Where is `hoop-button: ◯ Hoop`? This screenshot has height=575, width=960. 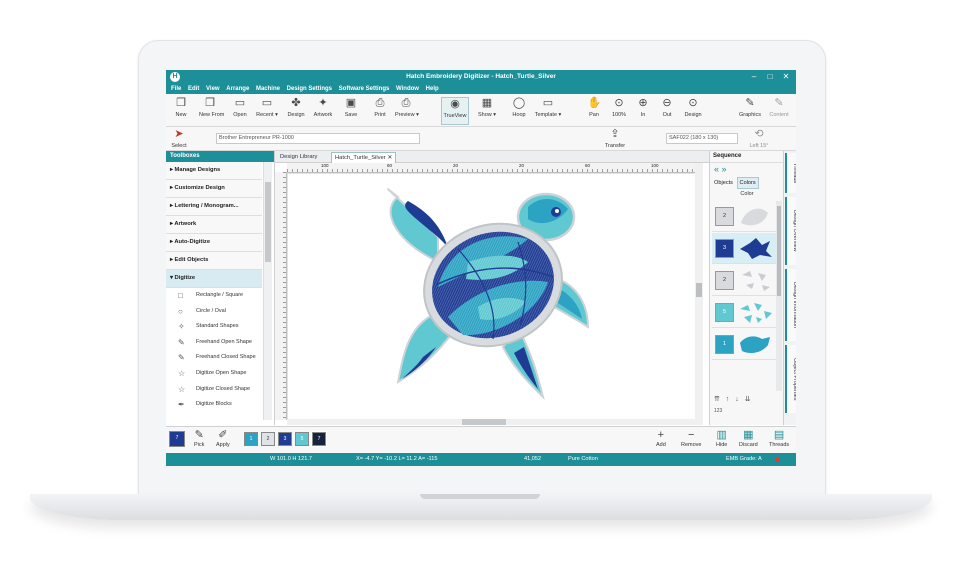 hoop-button: ◯ Hoop is located at coordinates (519, 110).